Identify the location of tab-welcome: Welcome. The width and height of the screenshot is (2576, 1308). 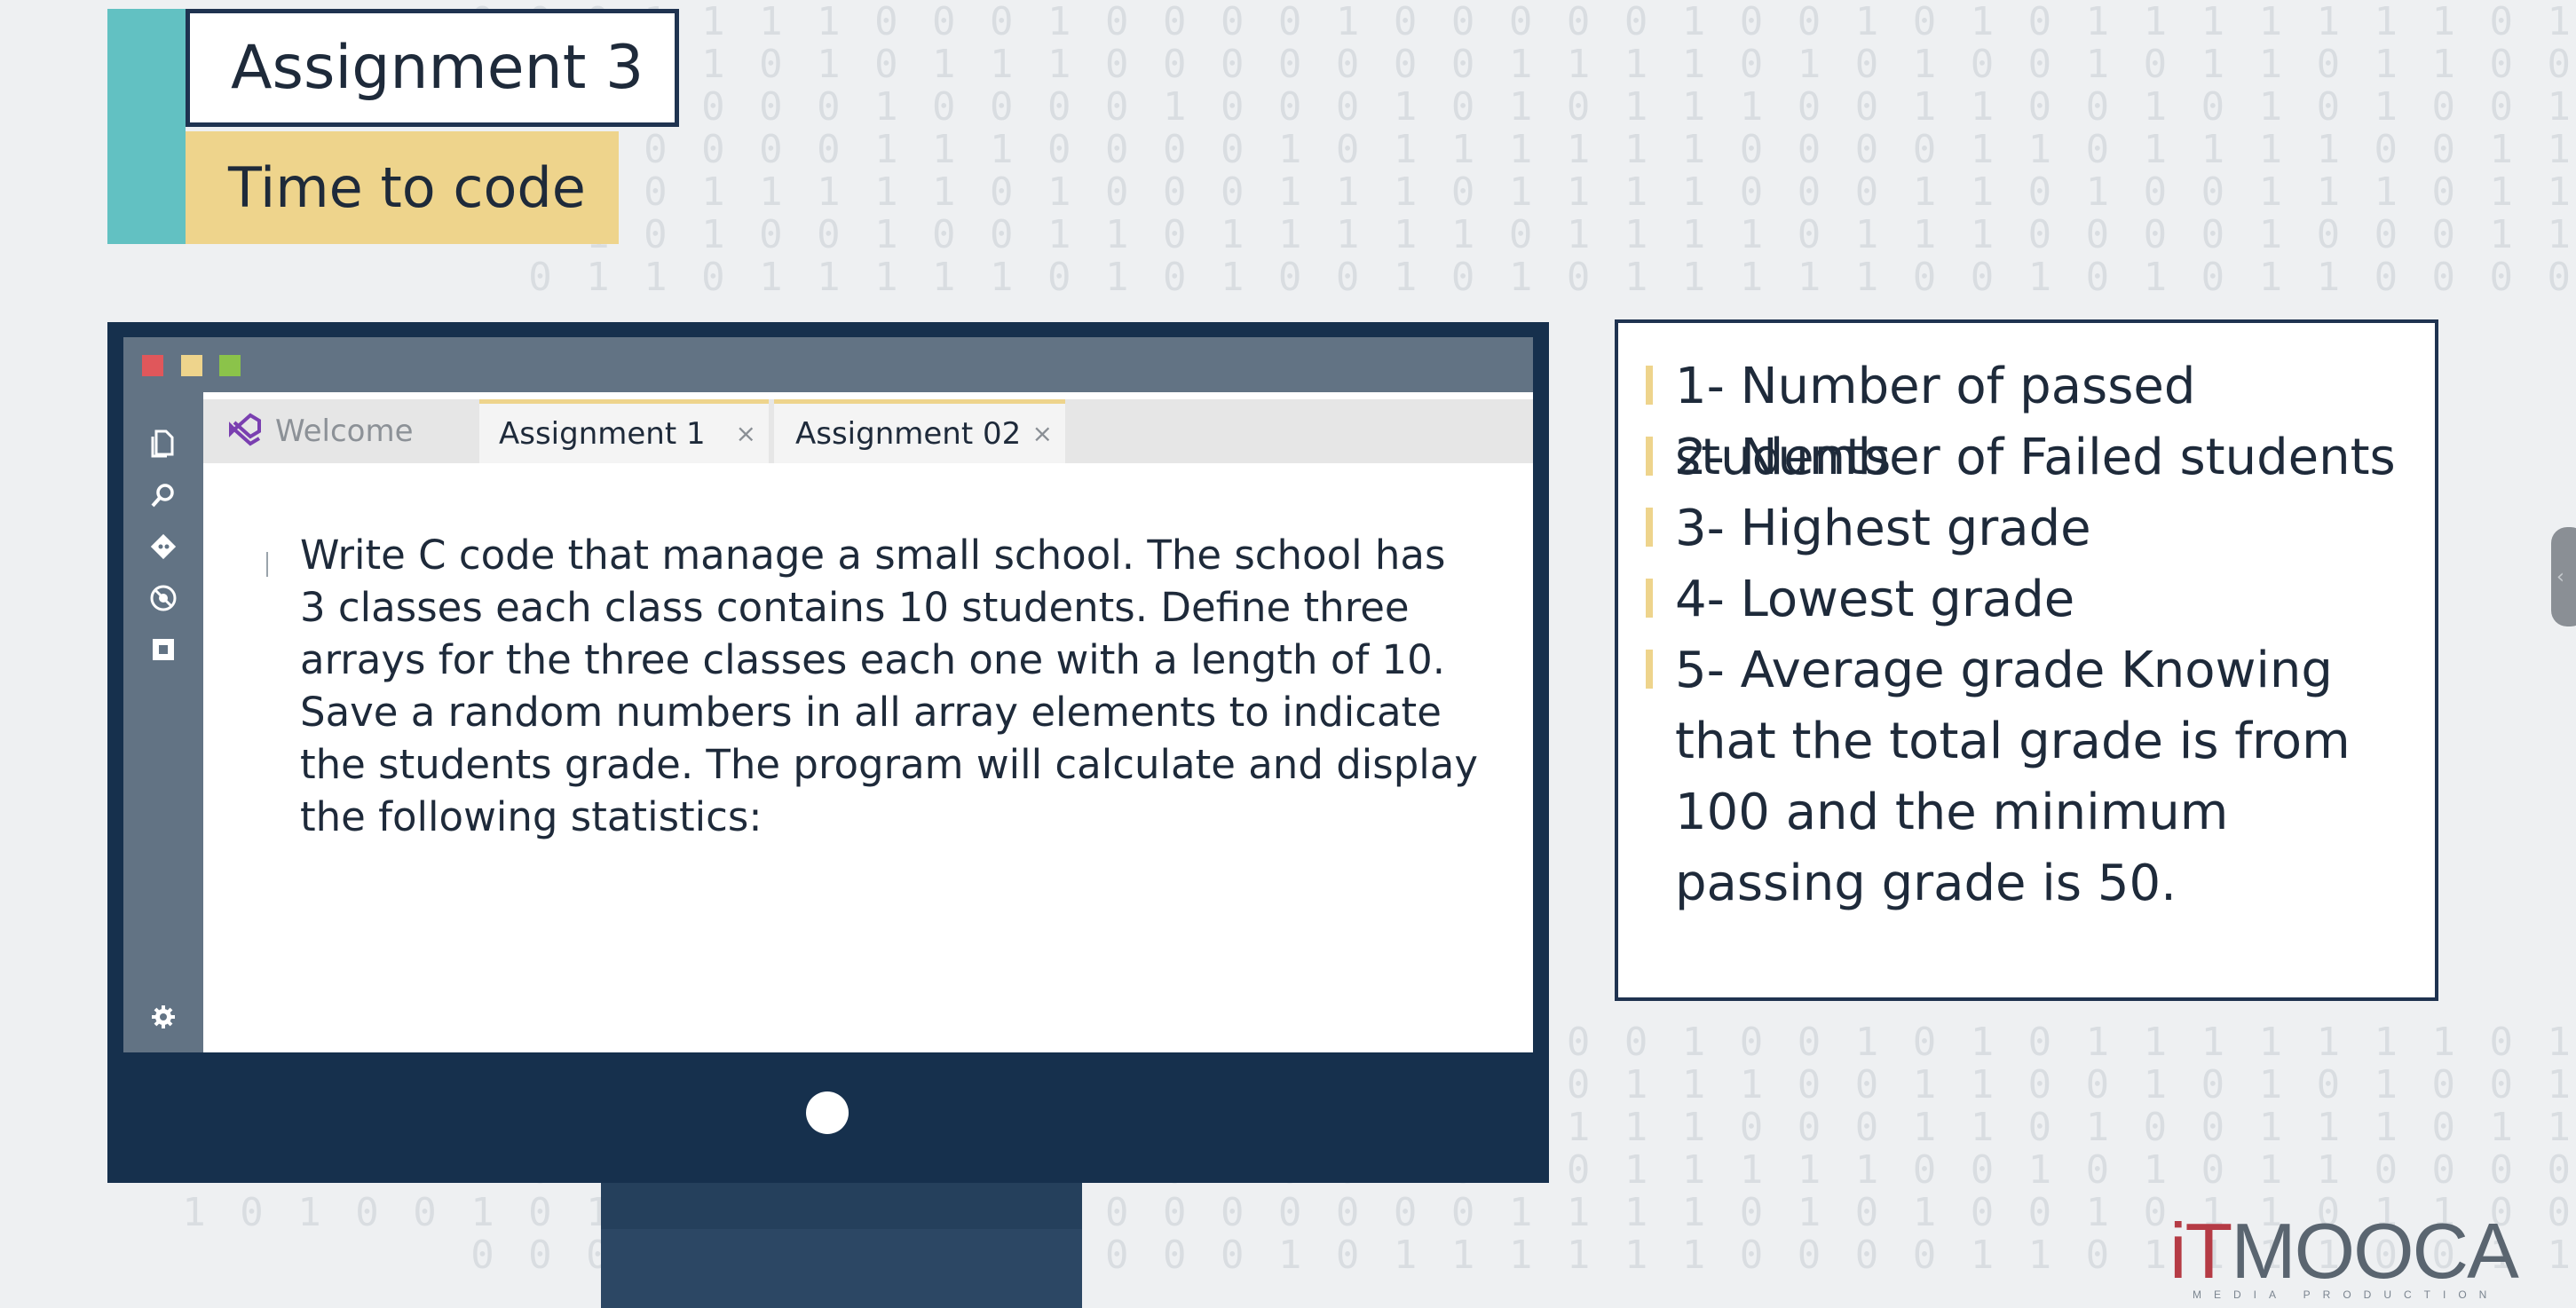
(343, 431).